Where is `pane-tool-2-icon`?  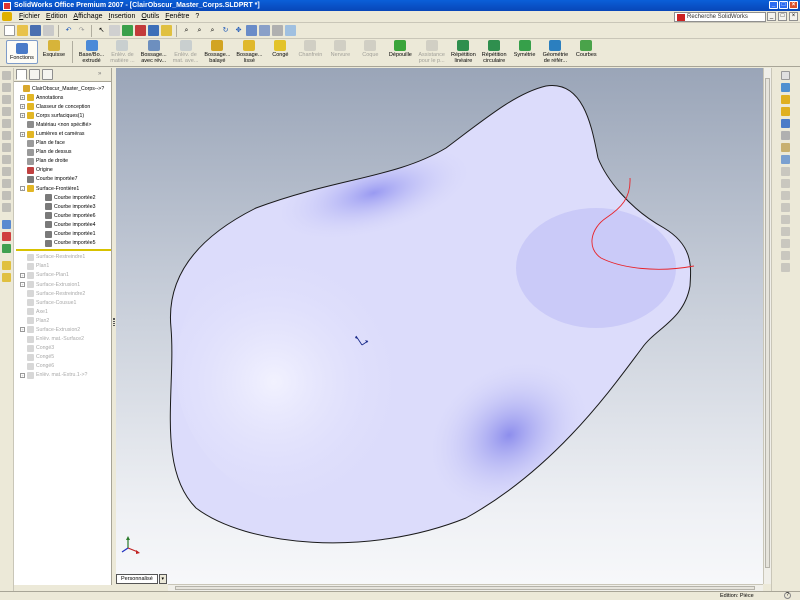
pane-tool-2-icon is located at coordinates (785, 183).